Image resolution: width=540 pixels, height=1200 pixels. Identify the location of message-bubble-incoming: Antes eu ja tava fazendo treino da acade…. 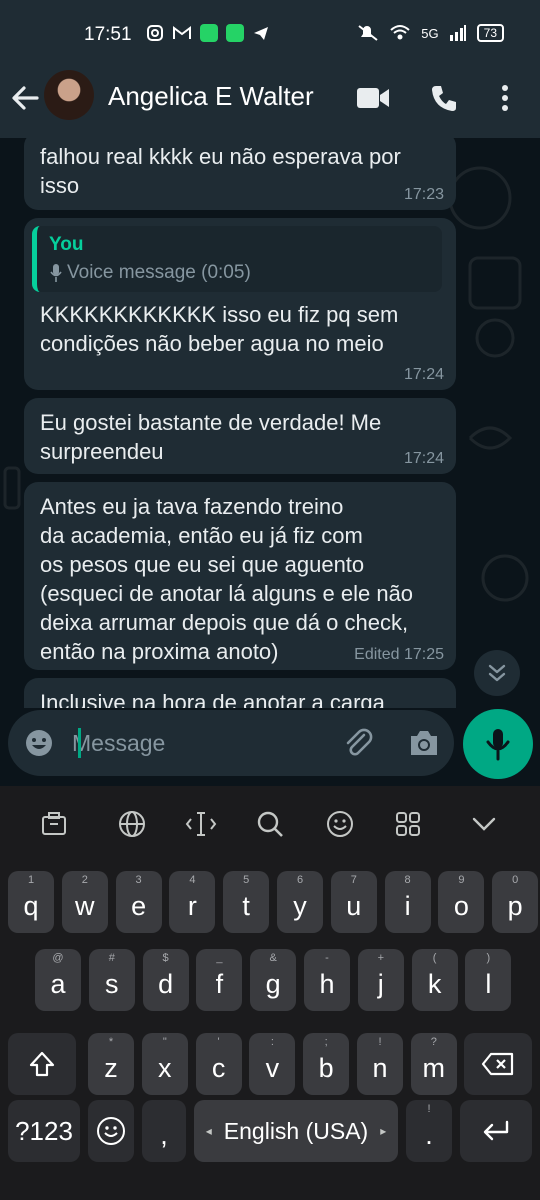
(240, 576).